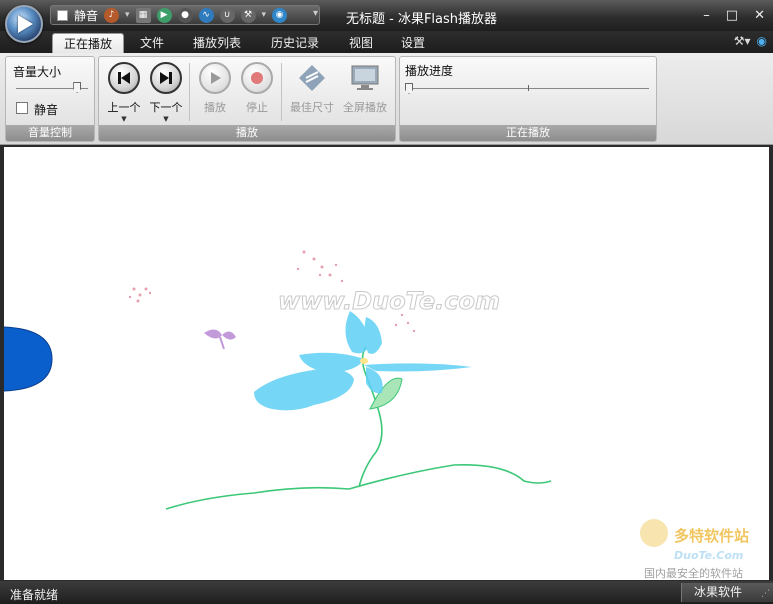  I want to click on butterfly, so click(220, 339).